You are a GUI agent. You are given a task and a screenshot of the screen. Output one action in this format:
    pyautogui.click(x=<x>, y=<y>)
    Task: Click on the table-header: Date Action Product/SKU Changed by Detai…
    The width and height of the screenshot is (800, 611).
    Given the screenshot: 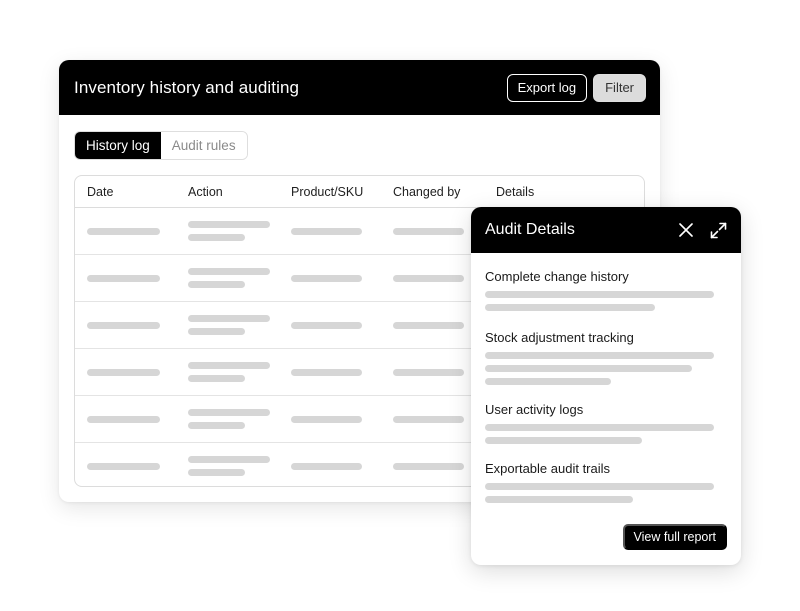 What is the action you would take?
    pyautogui.click(x=359, y=192)
    